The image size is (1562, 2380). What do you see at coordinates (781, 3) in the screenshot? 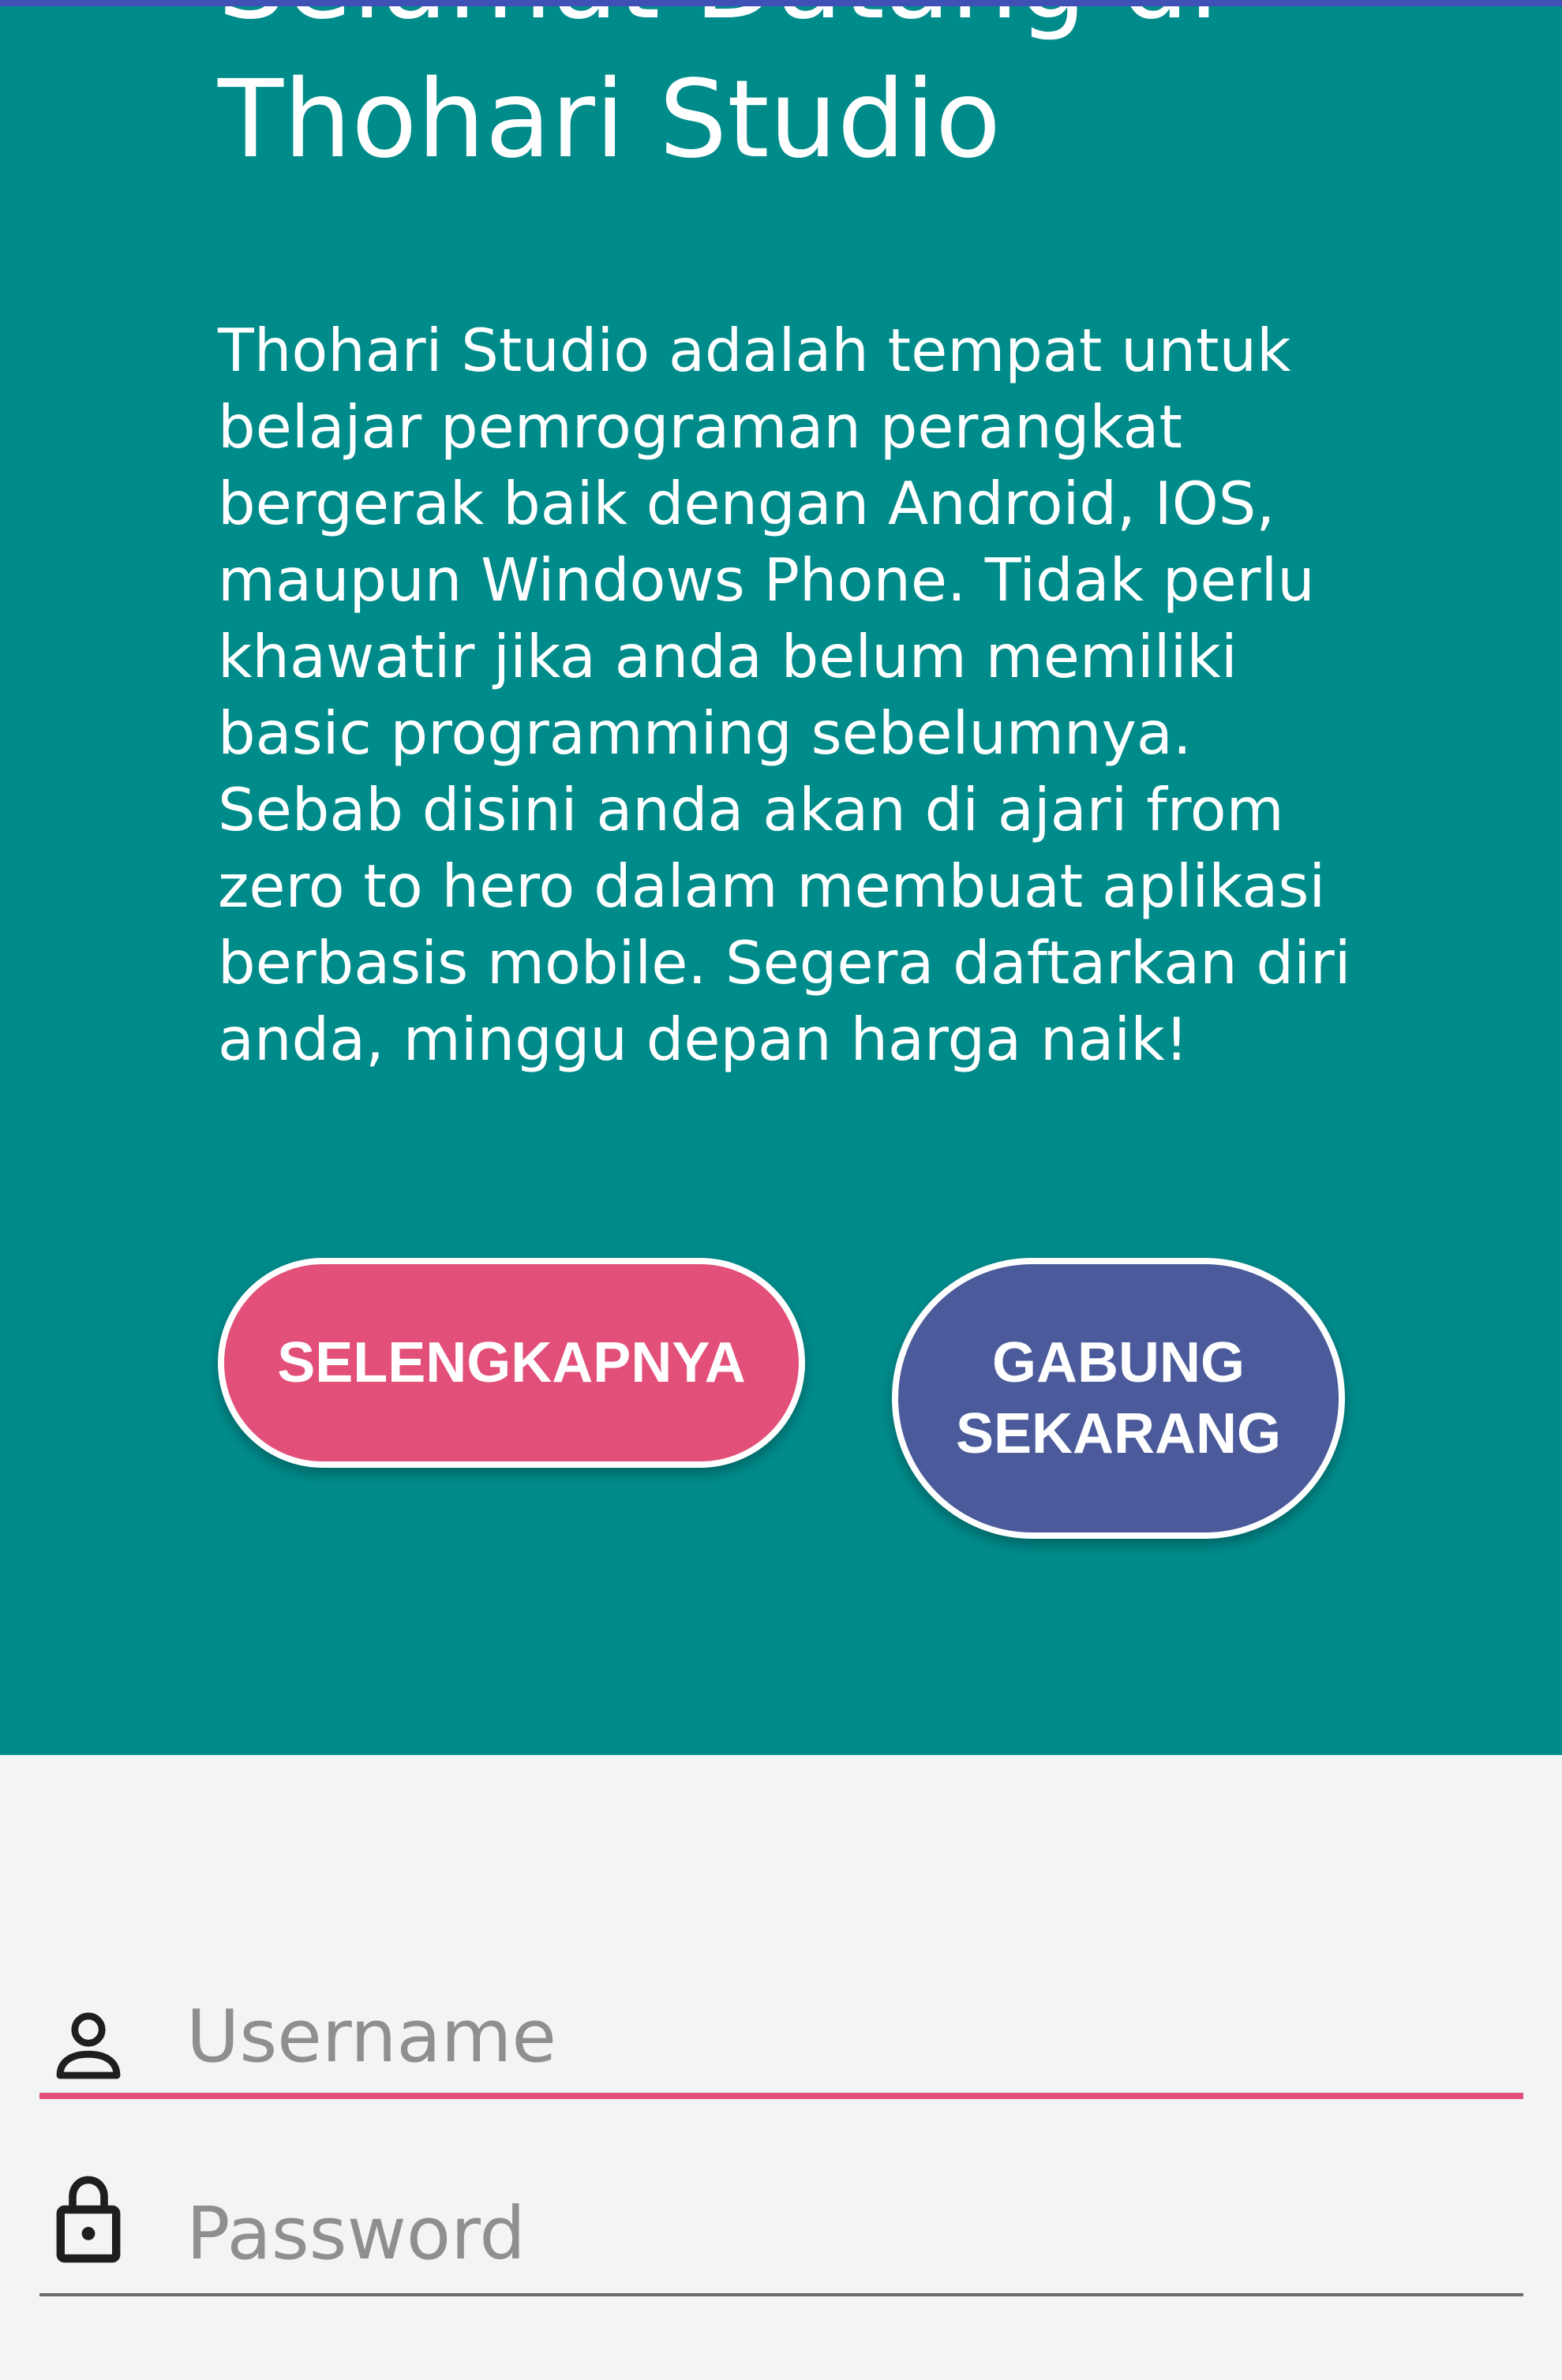
I see `status-bar-edge` at bounding box center [781, 3].